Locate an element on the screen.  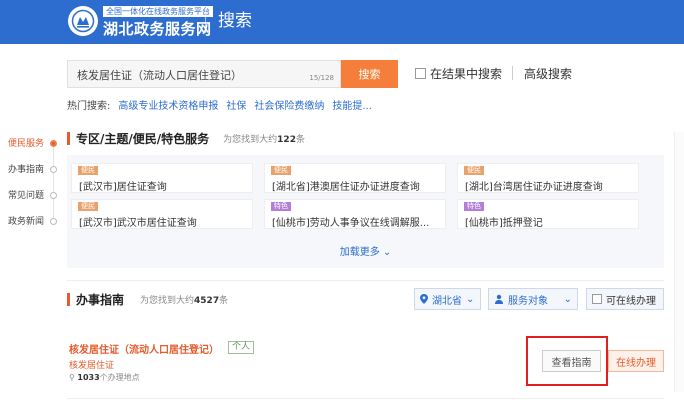
location-pin-icon is located at coordinates (424, 299).